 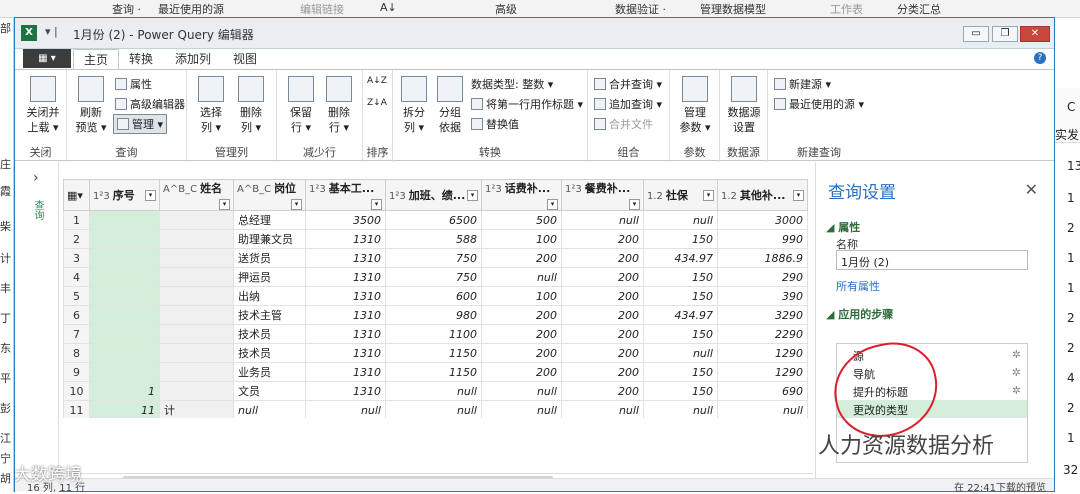 I want to click on row-number: 8, so click(x=76, y=353).